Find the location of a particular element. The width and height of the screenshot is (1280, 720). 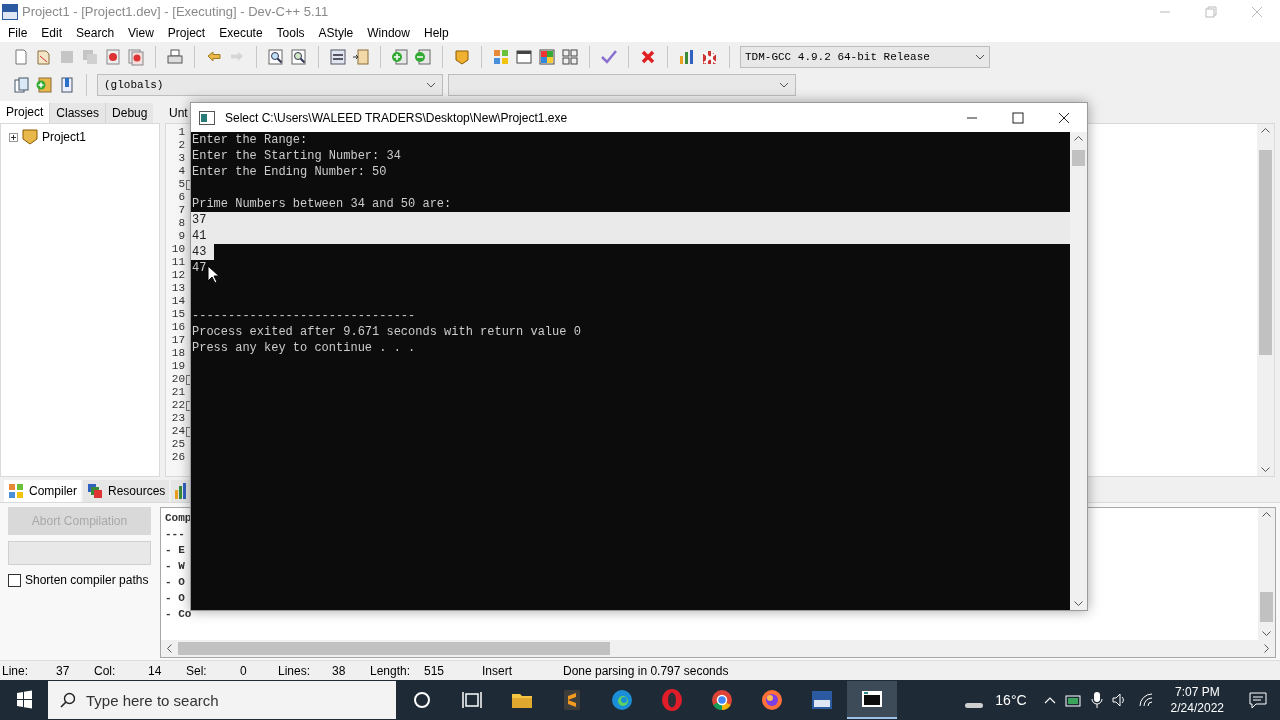

add-icon is located at coordinates (400, 57).